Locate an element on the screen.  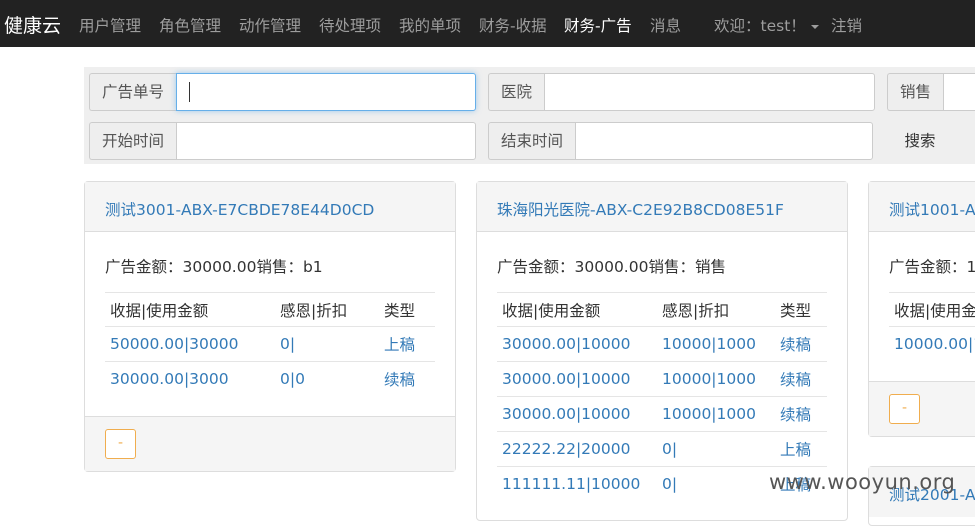
ad-number-input is located at coordinates (326, 92).